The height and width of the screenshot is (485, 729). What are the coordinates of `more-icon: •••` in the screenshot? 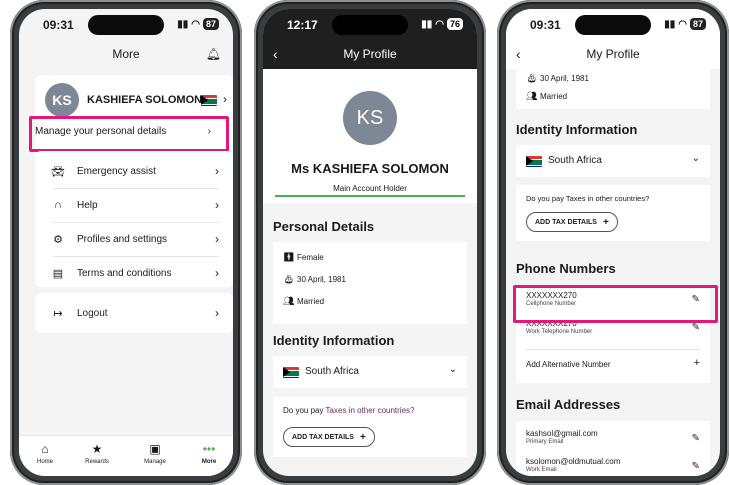 It's located at (209, 449).